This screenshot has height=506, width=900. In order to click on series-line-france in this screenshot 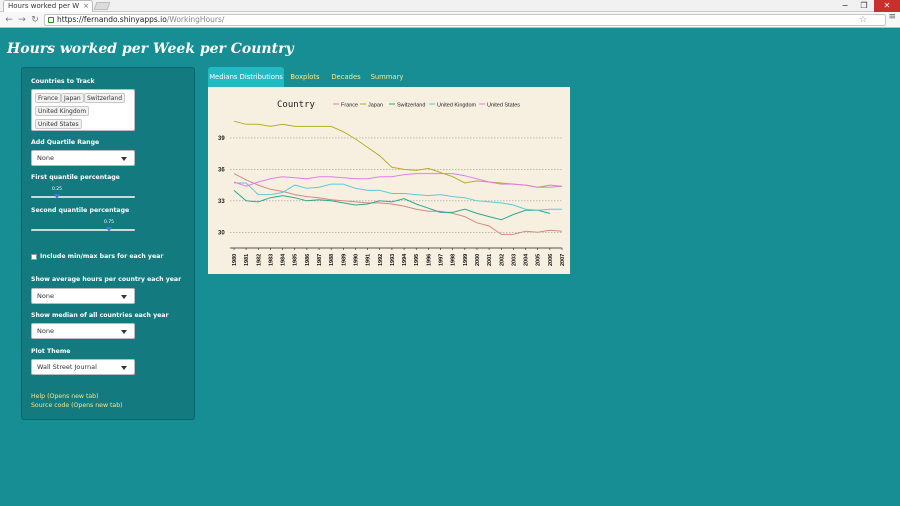, I will do `click(398, 204)`.